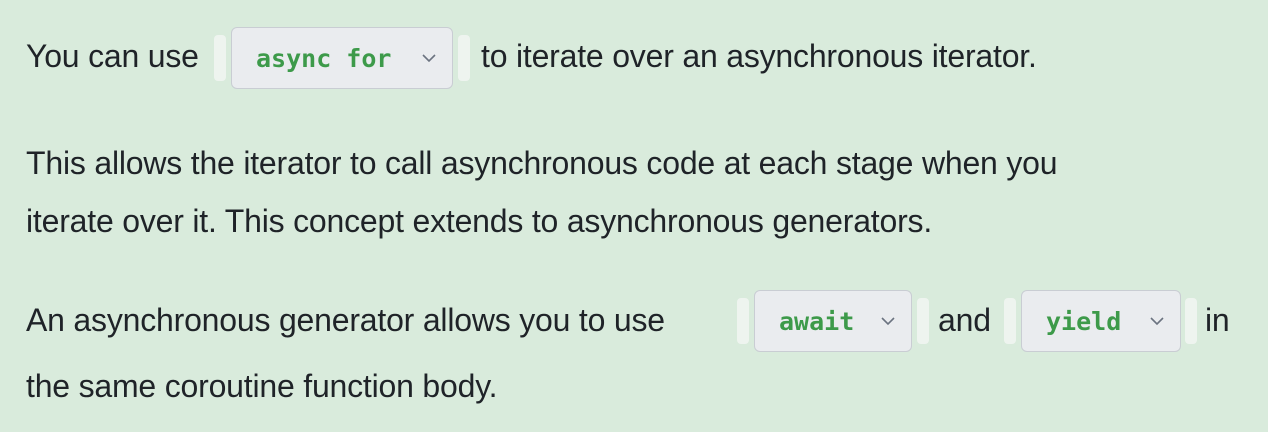  What do you see at coordinates (964, 320) in the screenshot?
I see `paragraph3-and-text: and` at bounding box center [964, 320].